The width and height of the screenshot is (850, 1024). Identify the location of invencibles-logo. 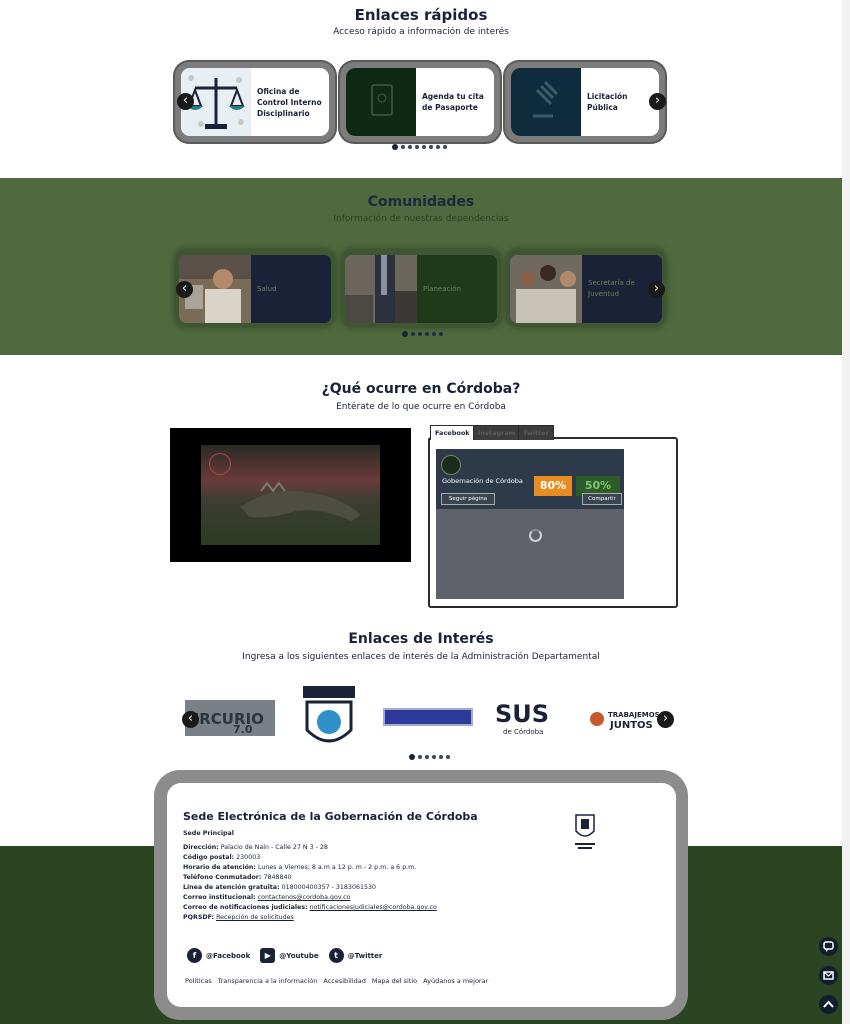
(329, 719).